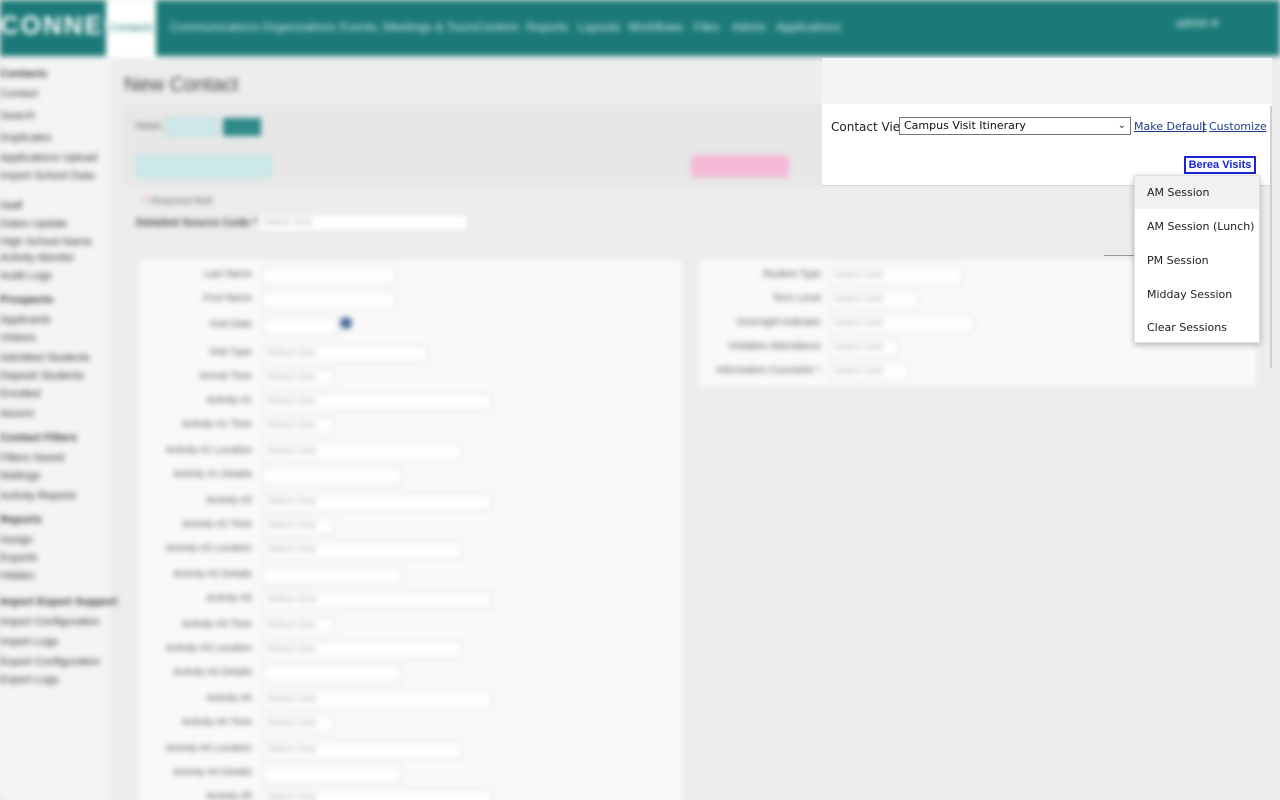 The width and height of the screenshot is (1280, 800). I want to click on toolbar-alert-button, so click(740, 166).